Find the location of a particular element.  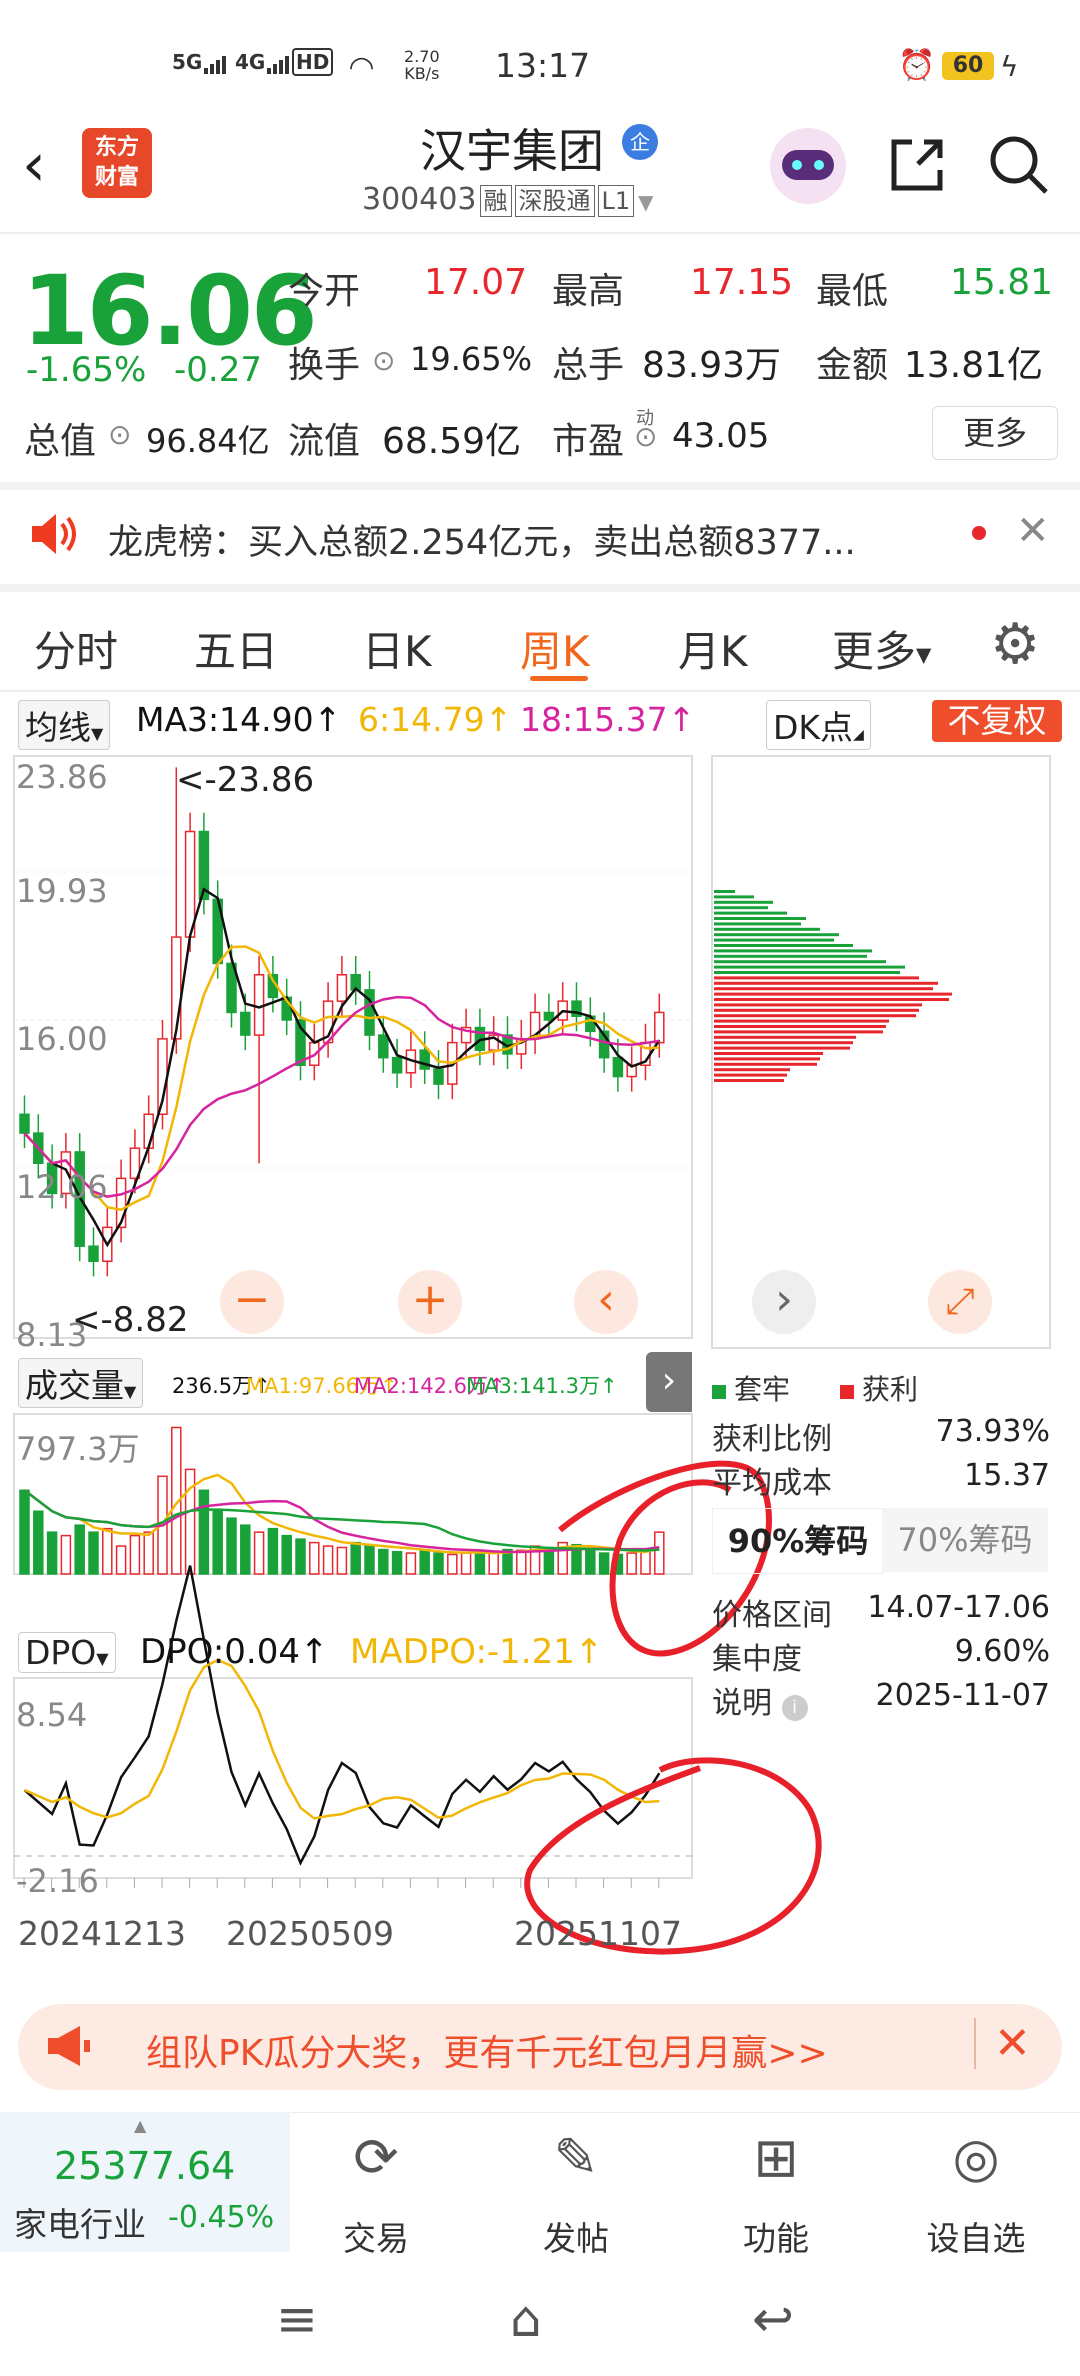

wifi-icon: ◠ is located at coordinates (362, 67).